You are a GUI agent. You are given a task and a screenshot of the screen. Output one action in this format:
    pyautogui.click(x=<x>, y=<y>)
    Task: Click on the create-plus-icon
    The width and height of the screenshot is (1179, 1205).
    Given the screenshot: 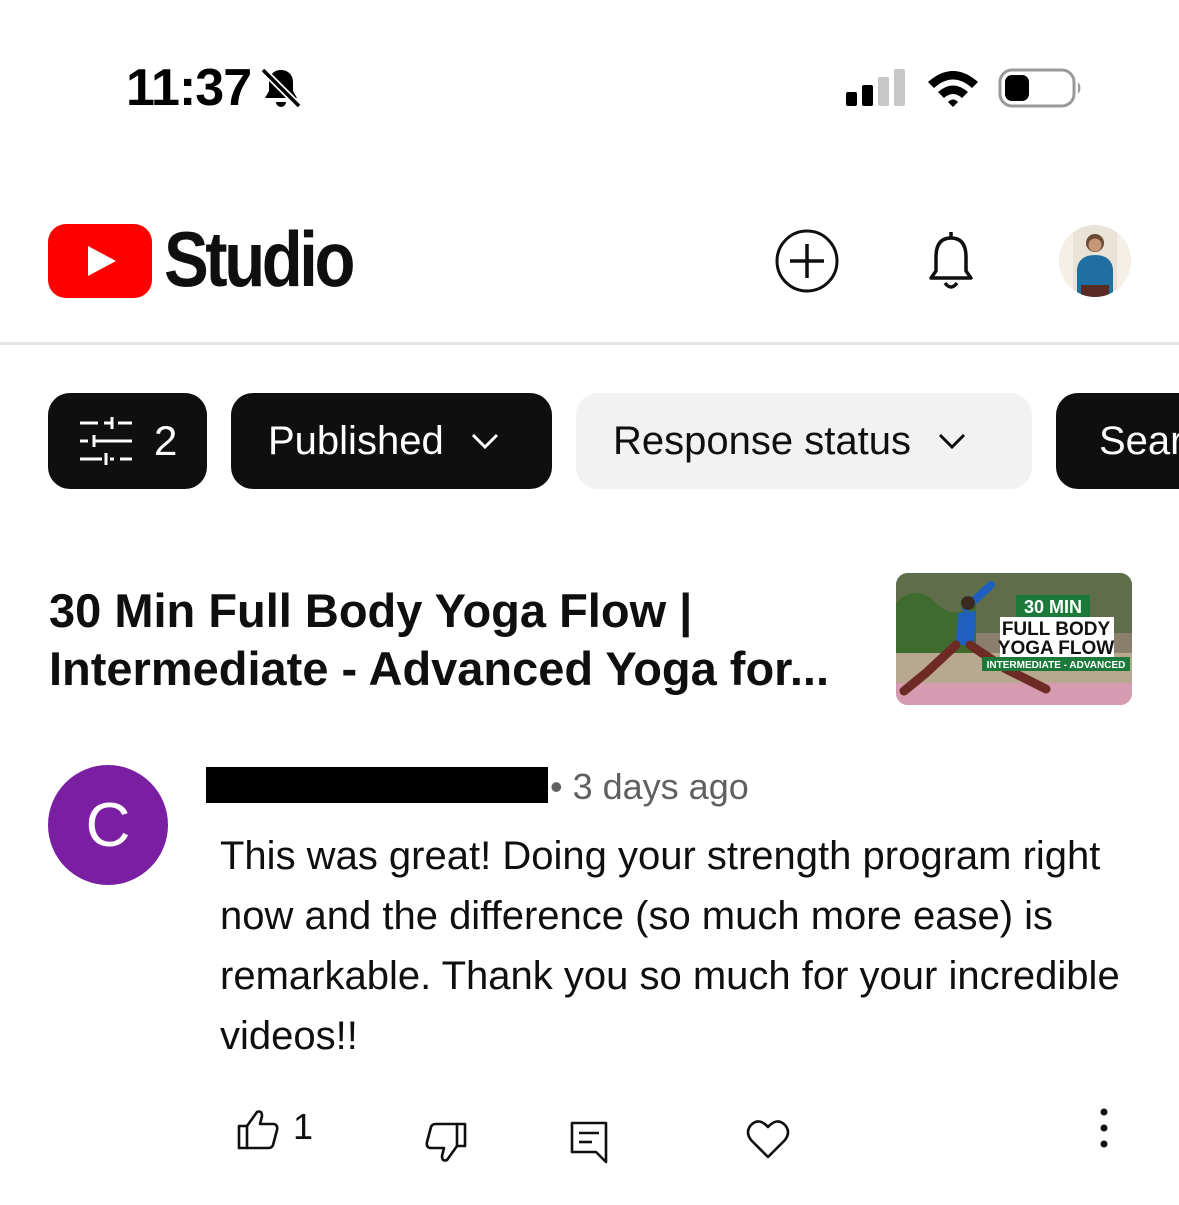 What is the action you would take?
    pyautogui.click(x=807, y=261)
    